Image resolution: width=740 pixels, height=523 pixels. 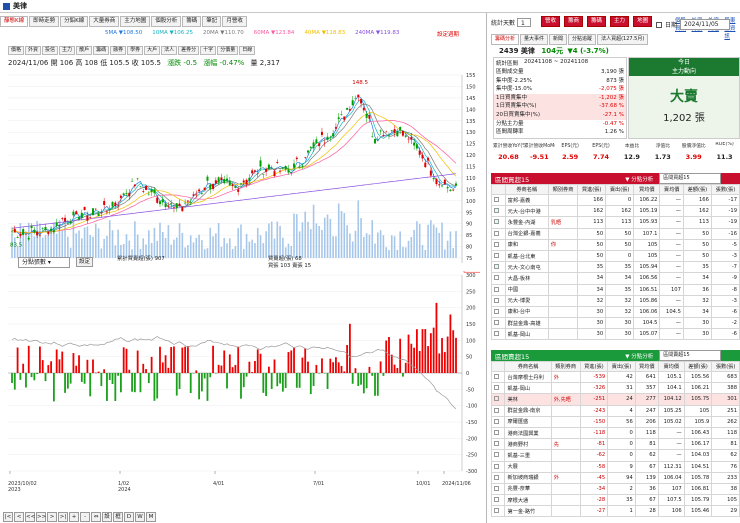 What do you see at coordinates (135, 21) in the screenshot?
I see `tab-4: 主力地圖` at bounding box center [135, 21].